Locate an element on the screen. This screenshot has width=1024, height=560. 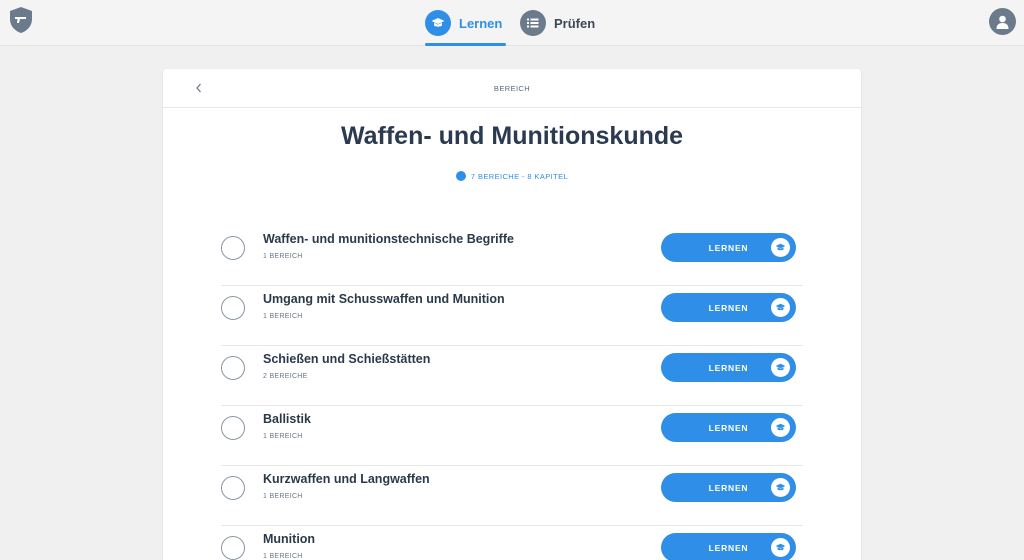
list-item-subtitle: 2 BEREICHE is located at coordinates (285, 376).